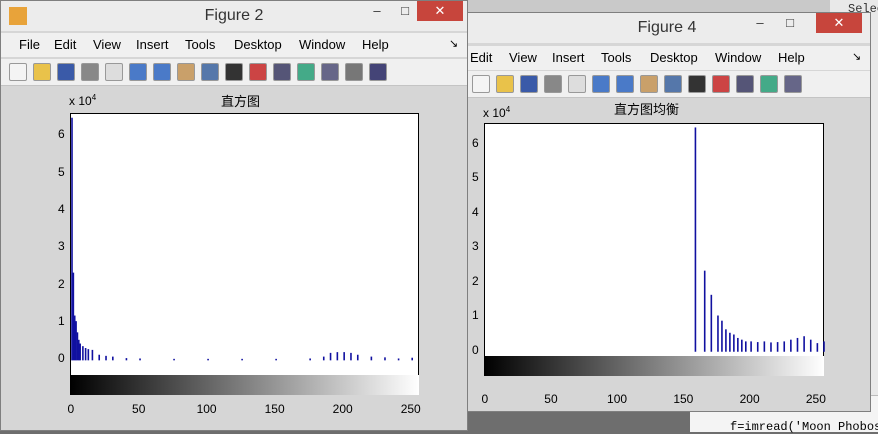  Describe the element at coordinates (654, 366) in the screenshot. I see `figure-4-colorbar` at that location.